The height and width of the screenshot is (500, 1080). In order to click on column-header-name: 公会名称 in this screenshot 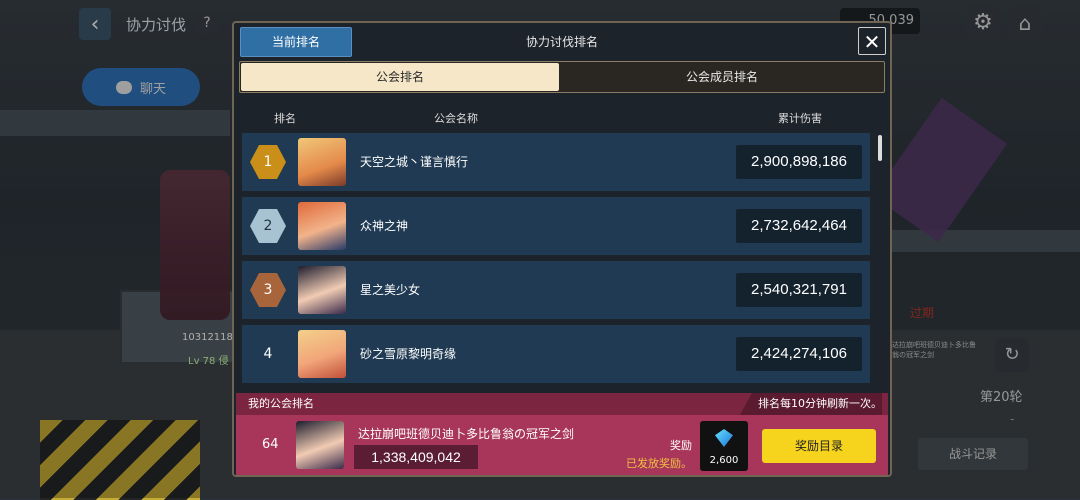, I will do `click(456, 118)`.